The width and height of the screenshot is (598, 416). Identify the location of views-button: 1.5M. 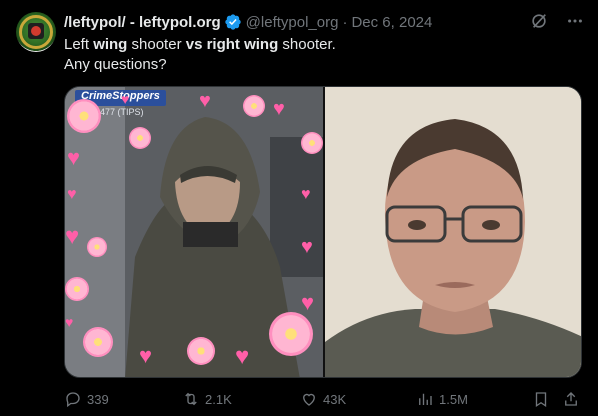
(442, 399).